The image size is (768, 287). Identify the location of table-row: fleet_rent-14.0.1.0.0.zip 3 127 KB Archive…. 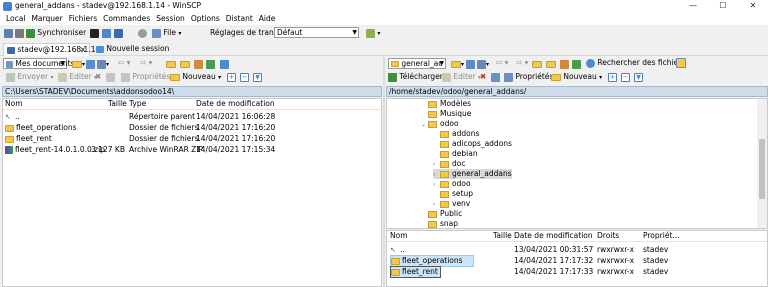
(192, 150).